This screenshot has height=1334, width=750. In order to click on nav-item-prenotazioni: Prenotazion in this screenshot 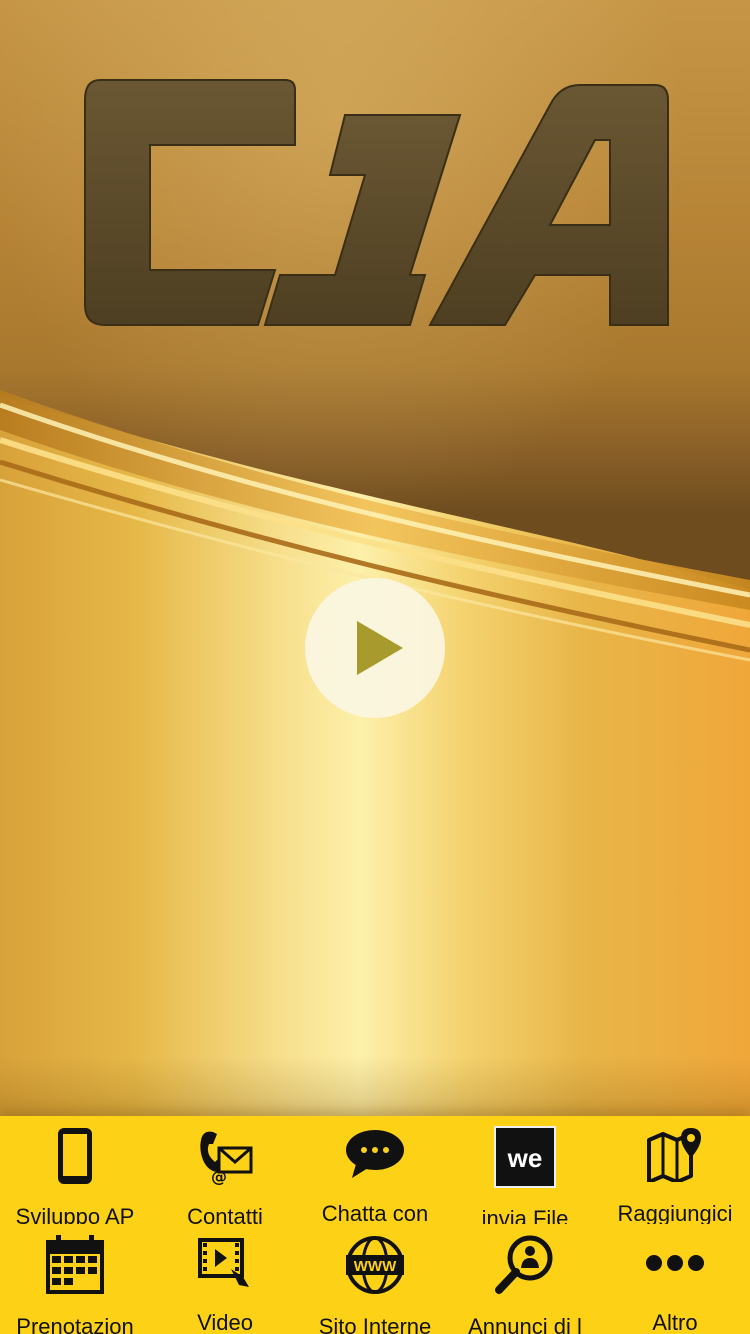, I will do `click(75, 1279)`.